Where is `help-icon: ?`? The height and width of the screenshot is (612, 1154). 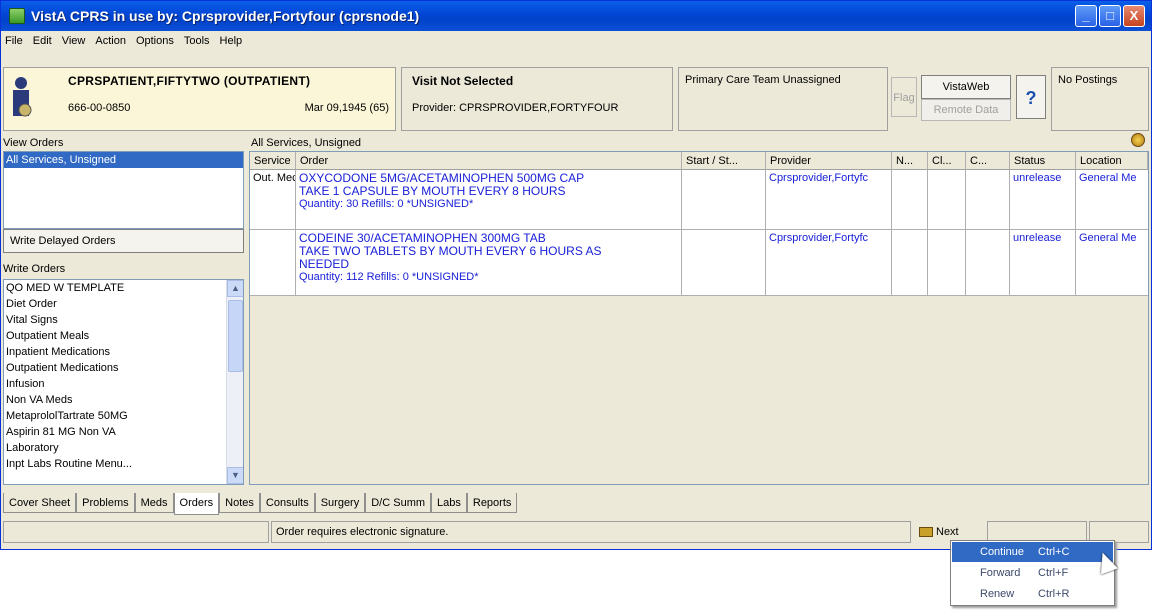
help-icon: ? is located at coordinates (1031, 97).